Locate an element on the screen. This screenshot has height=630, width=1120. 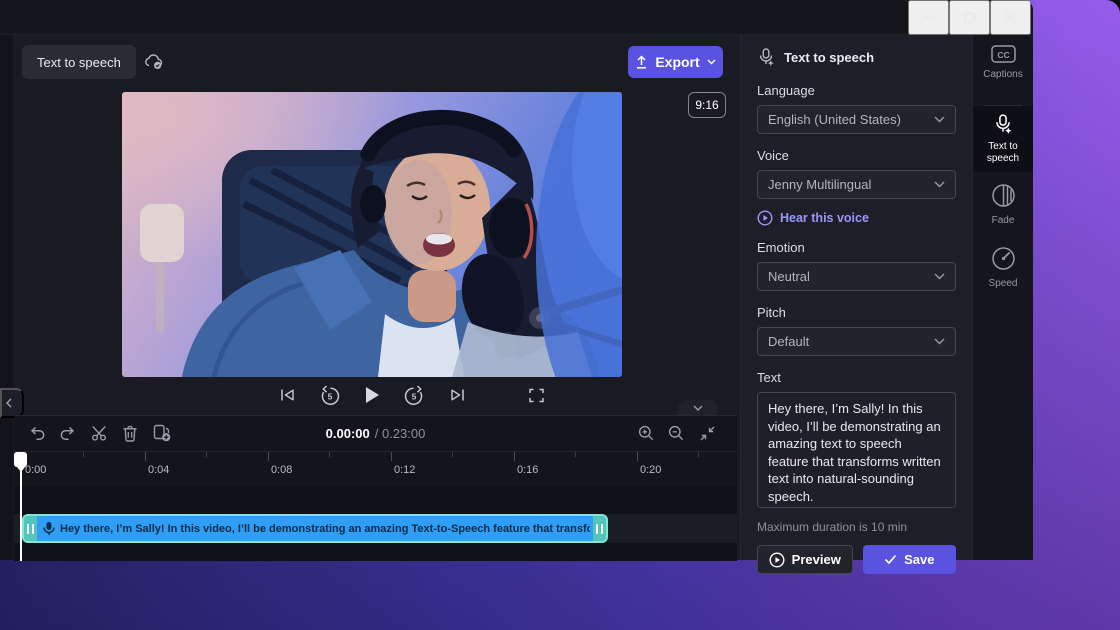
speed-icon is located at coordinates (1003, 258).